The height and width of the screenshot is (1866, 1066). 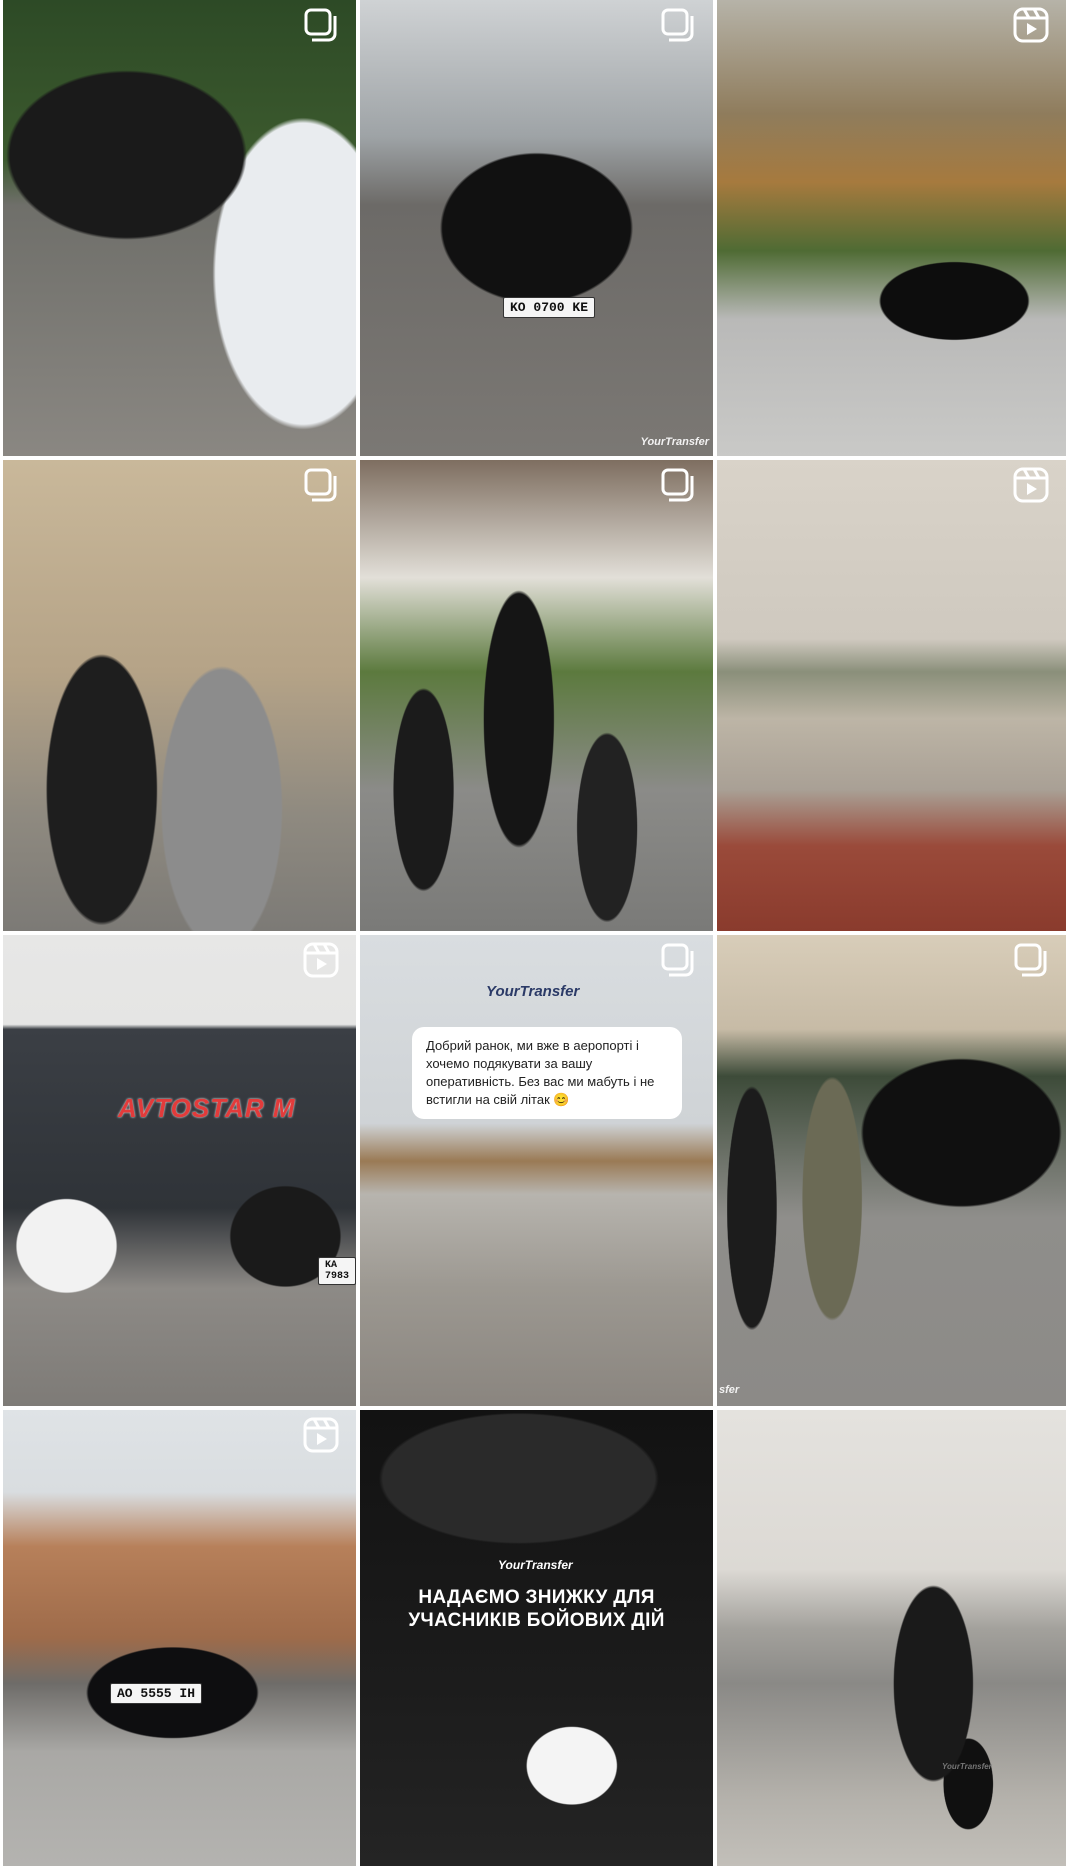 I want to click on post-photo-discount-promo, so click(x=536, y=1638).